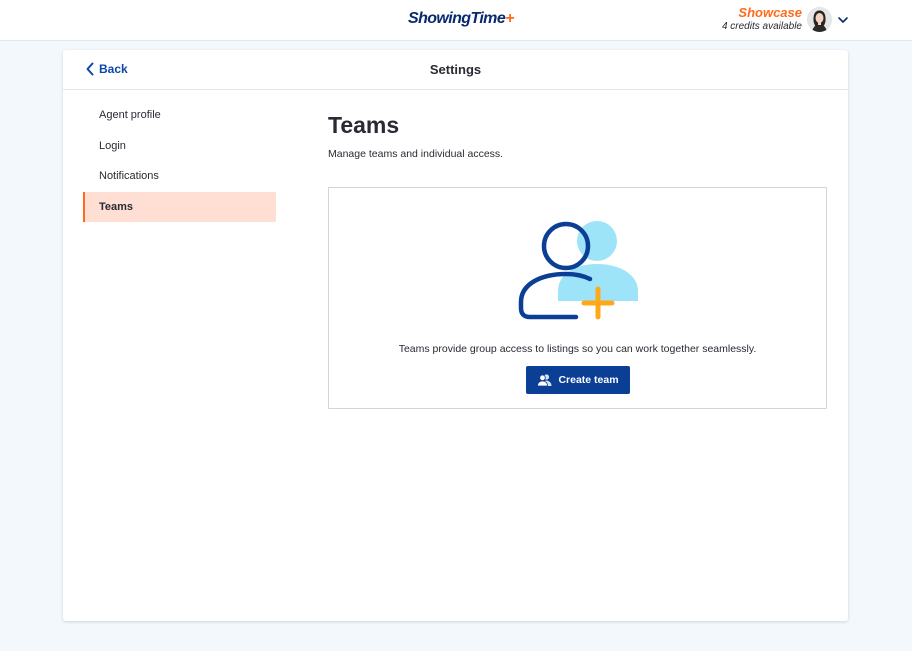  I want to click on page-title: Settings, so click(455, 69).